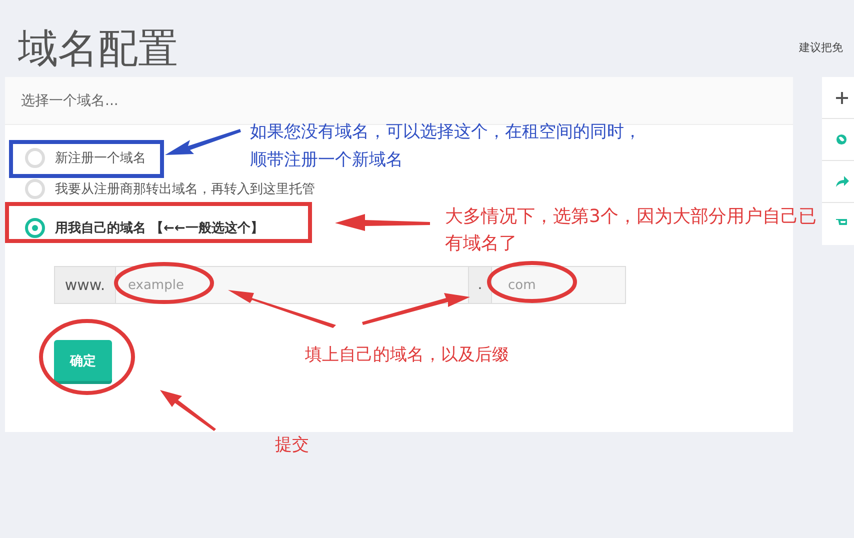  Describe the element at coordinates (98, 49) in the screenshot. I see `page-title: 域名配置` at that location.